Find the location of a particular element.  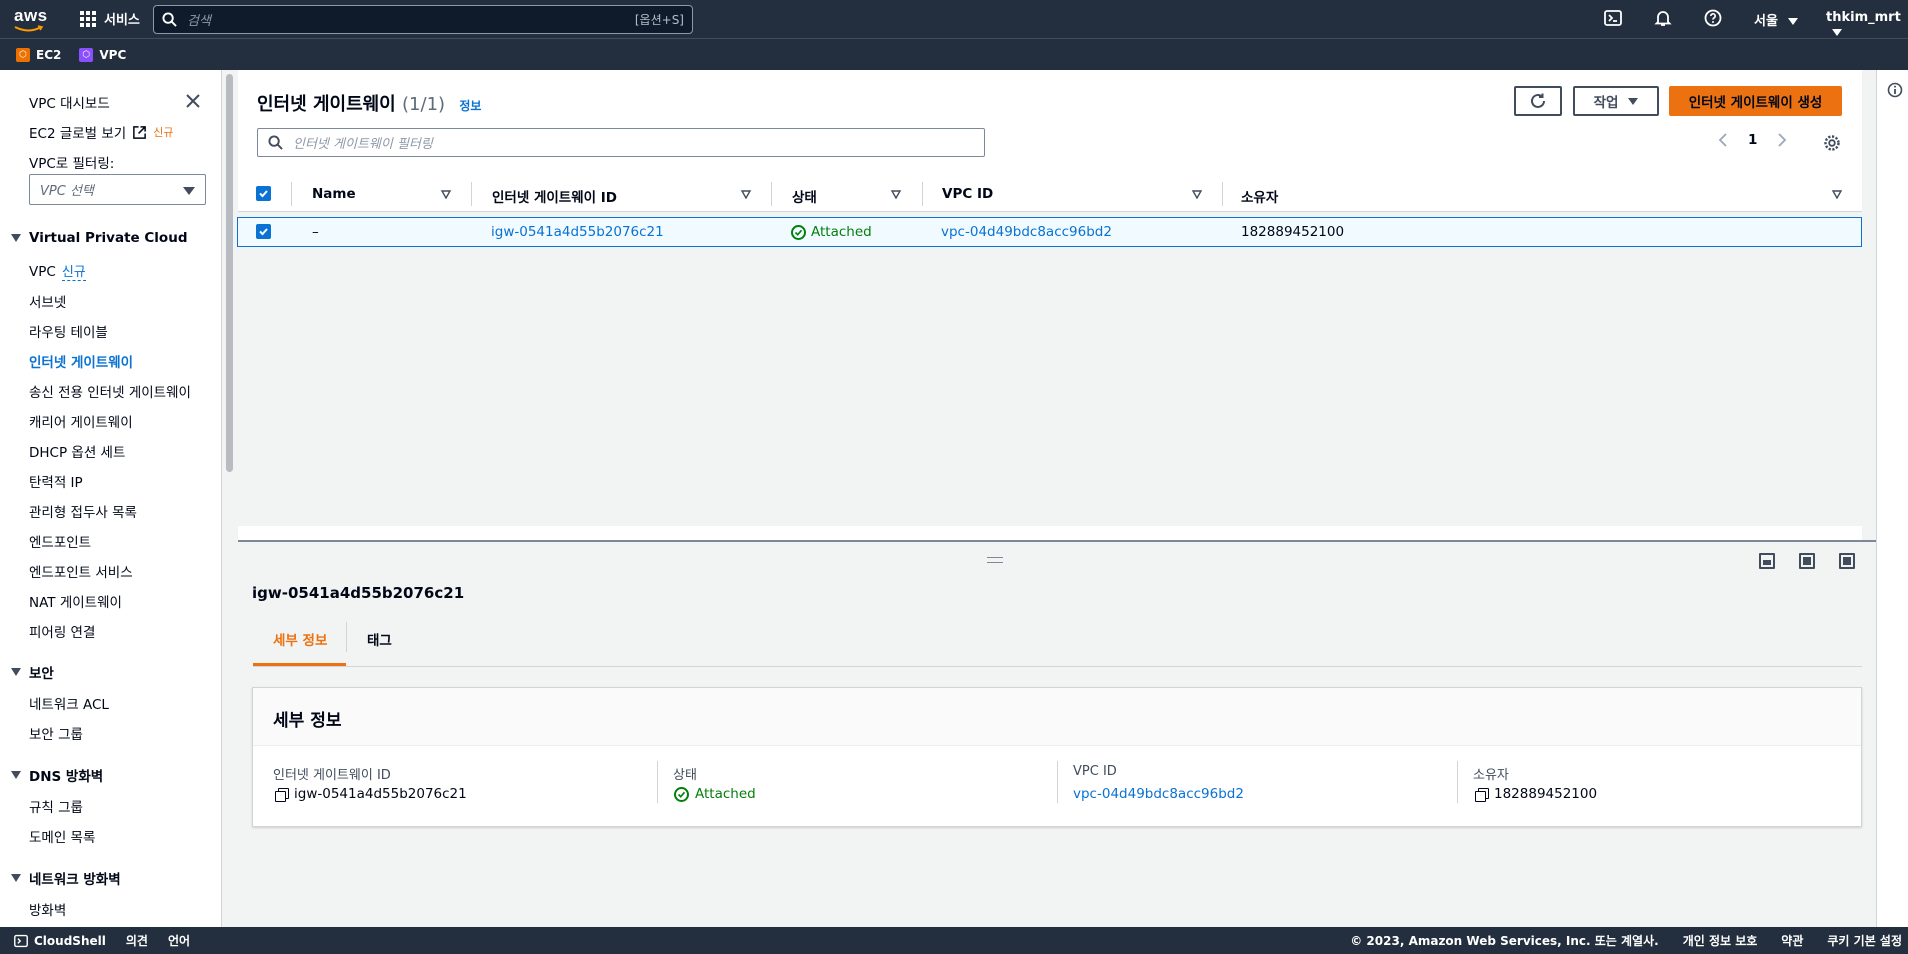

notification-bell-icon is located at coordinates (1663, 18).